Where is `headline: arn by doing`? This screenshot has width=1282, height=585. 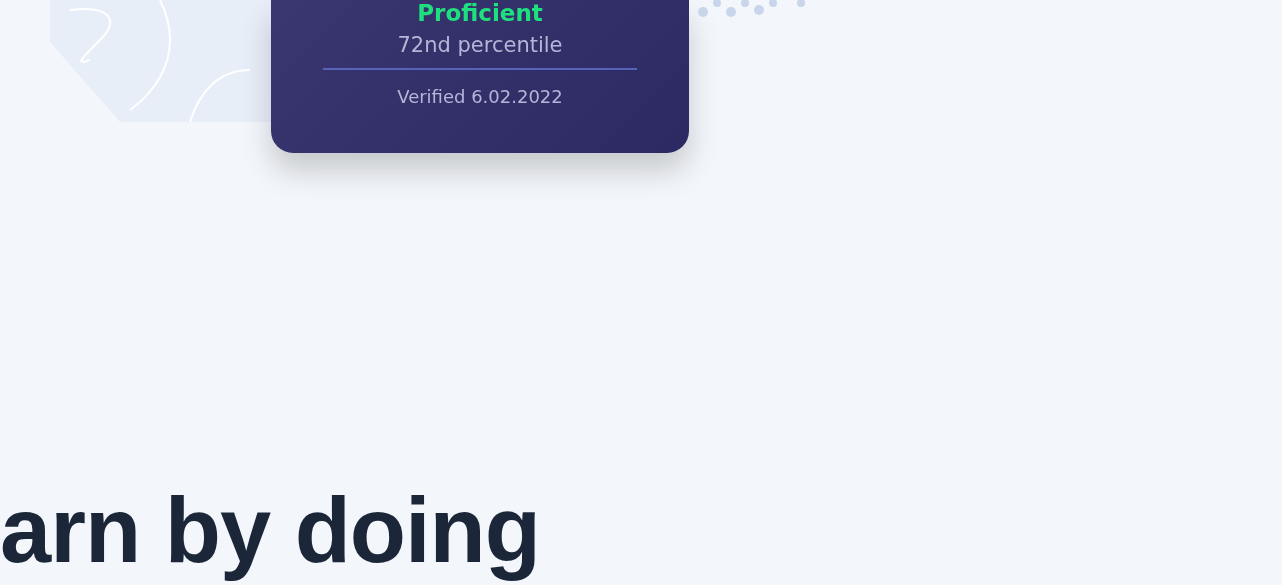 headline: arn by doing is located at coordinates (270, 530).